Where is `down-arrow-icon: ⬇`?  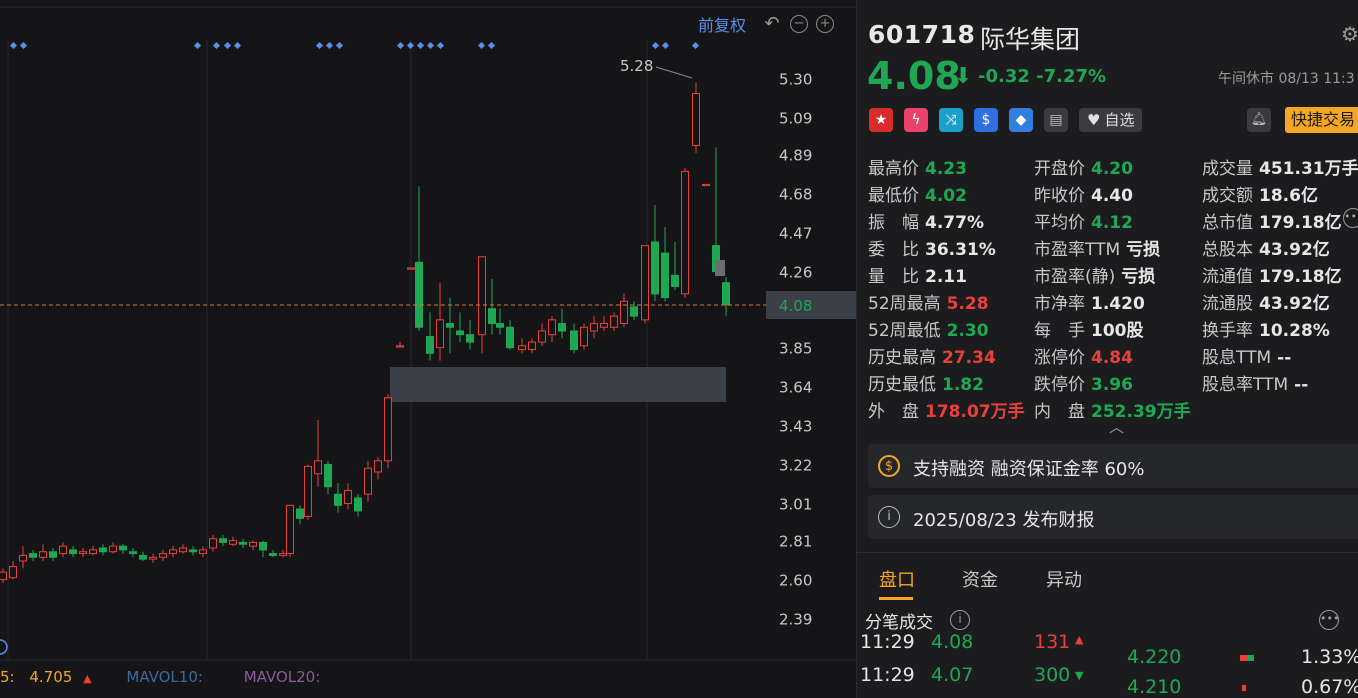
down-arrow-icon: ⬇ is located at coordinates (963, 76).